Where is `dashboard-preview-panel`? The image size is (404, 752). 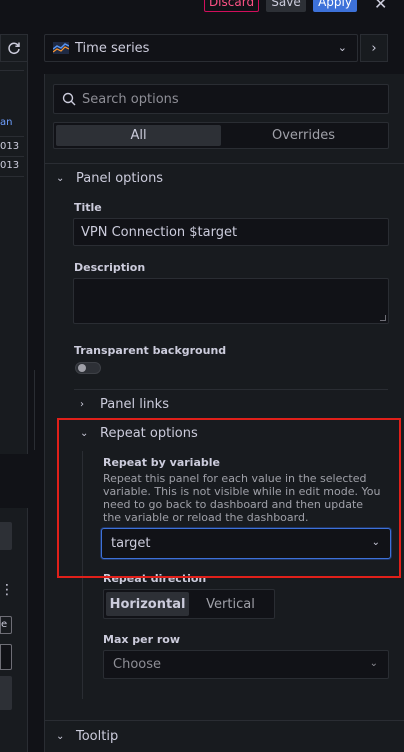
dashboard-preview-panel is located at coordinates (14, 244).